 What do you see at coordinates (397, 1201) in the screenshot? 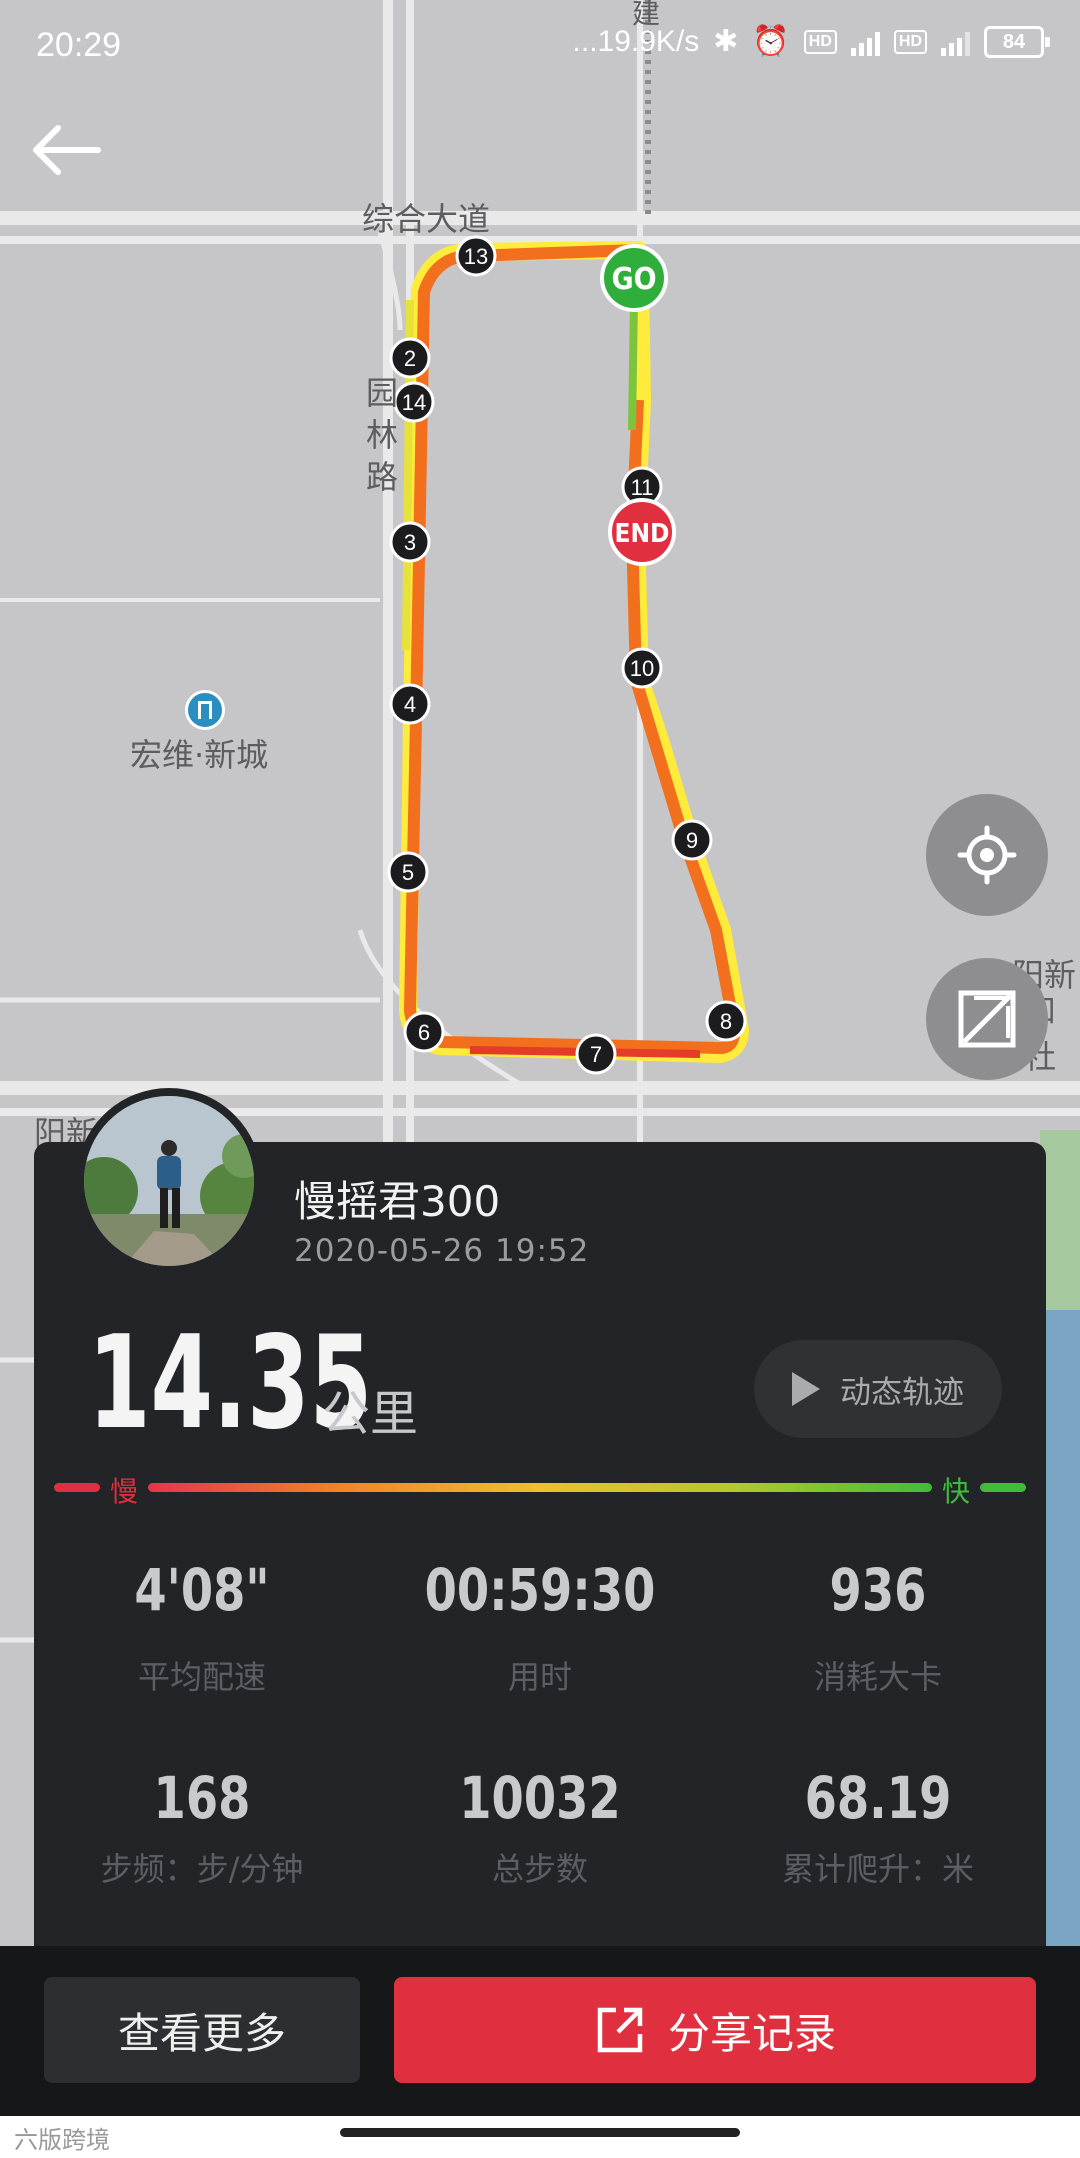
I see `username: 慢摇君300` at bounding box center [397, 1201].